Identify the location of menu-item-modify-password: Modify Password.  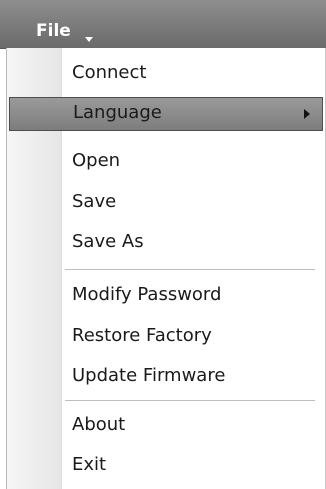
(166, 295).